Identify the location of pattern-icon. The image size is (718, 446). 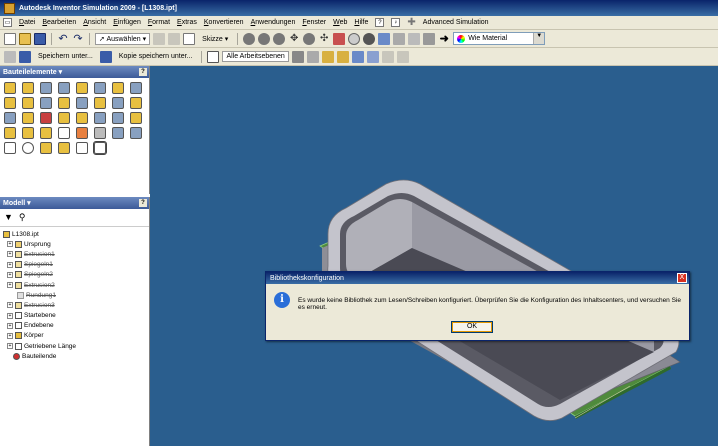
(118, 118).